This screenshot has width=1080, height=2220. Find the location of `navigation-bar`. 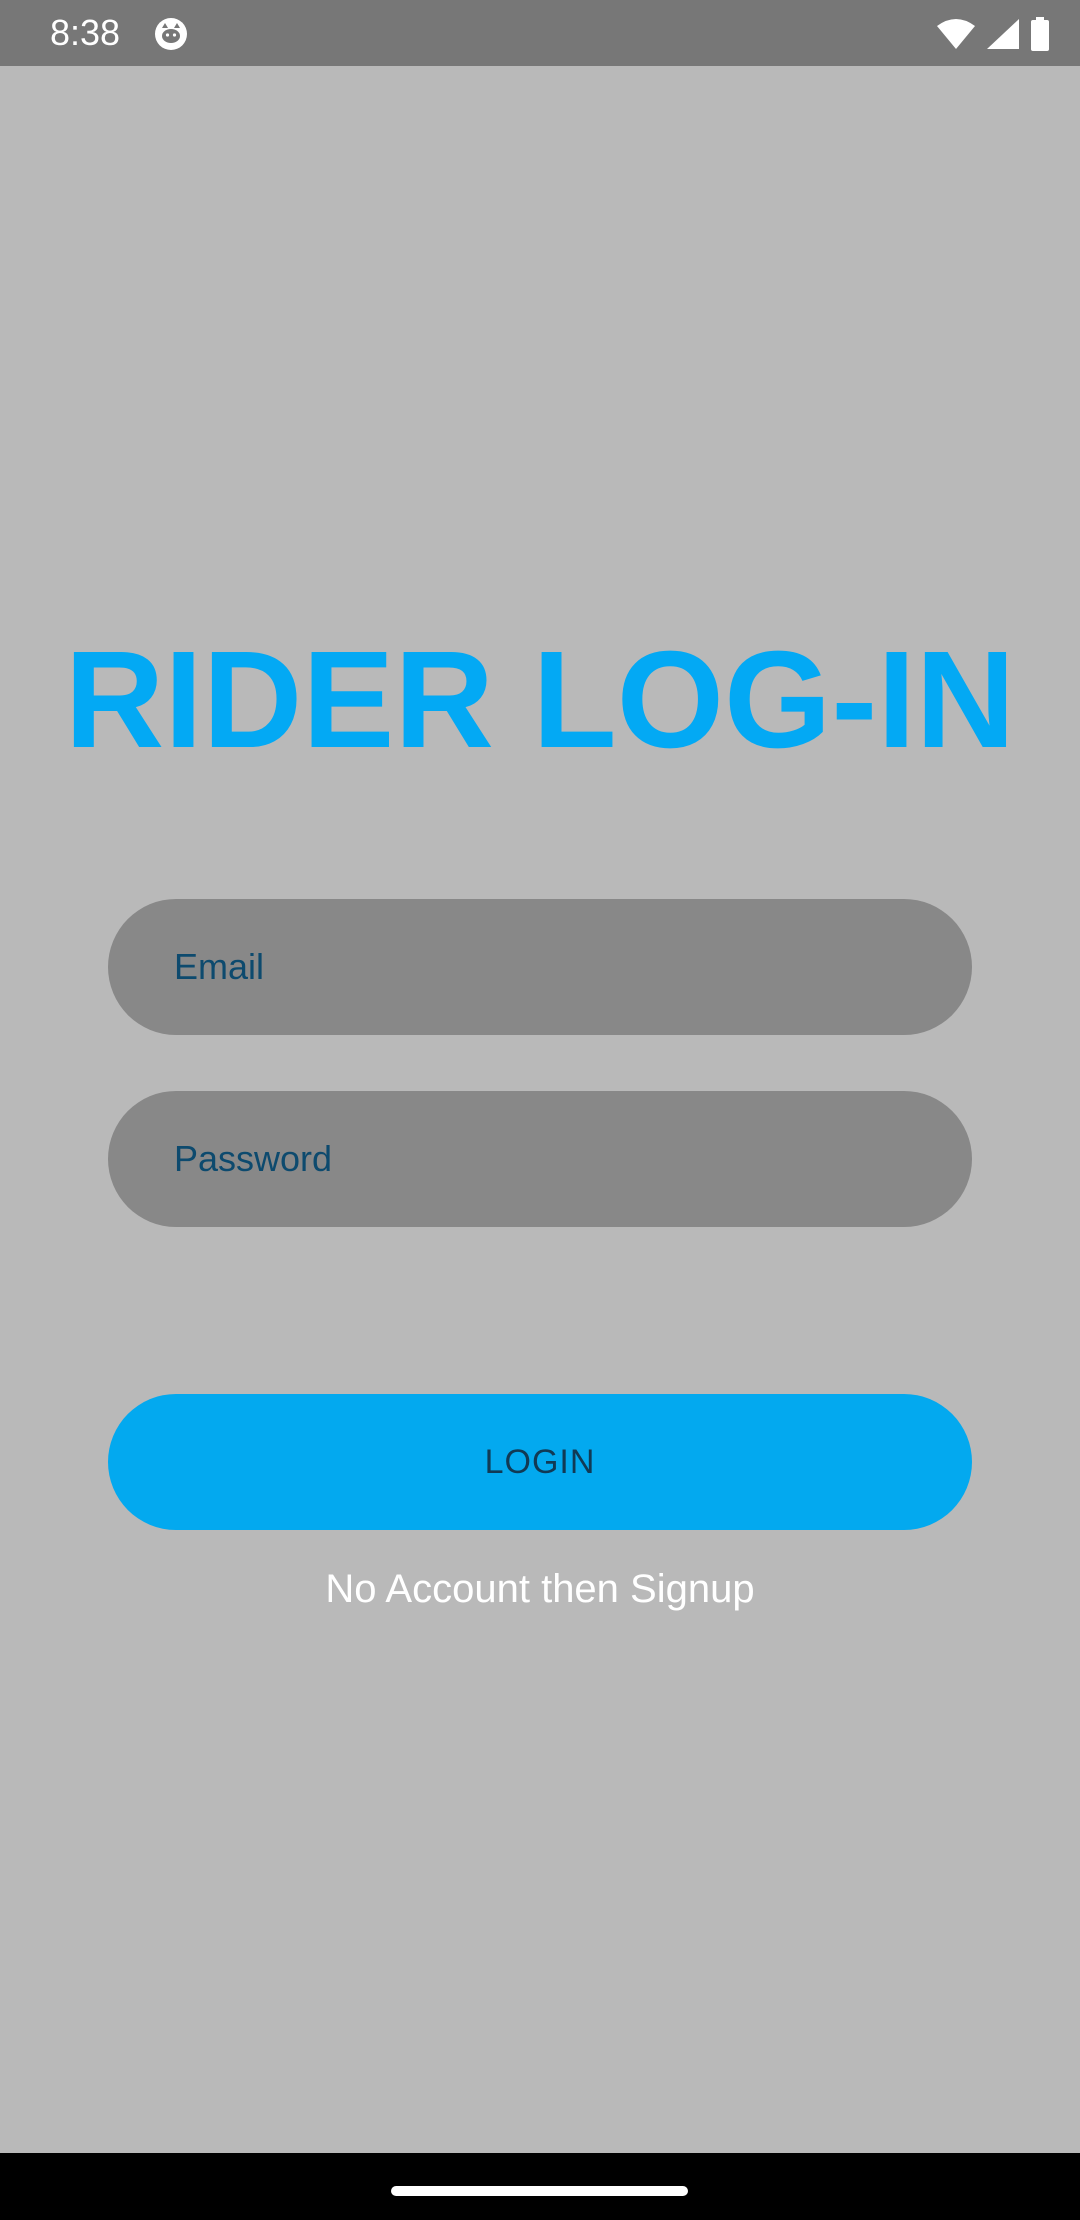

navigation-bar is located at coordinates (540, 2186).